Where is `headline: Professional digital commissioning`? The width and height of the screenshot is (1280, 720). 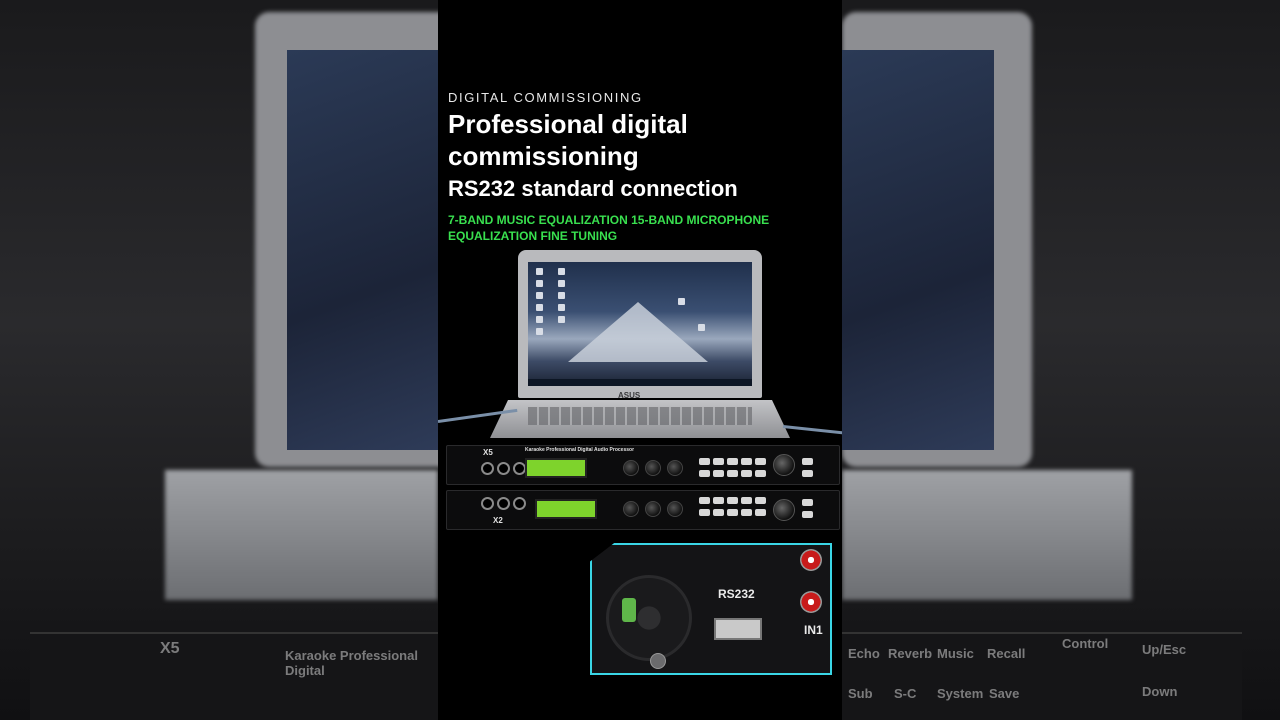 headline: Professional digital commissioning is located at coordinates (568, 140).